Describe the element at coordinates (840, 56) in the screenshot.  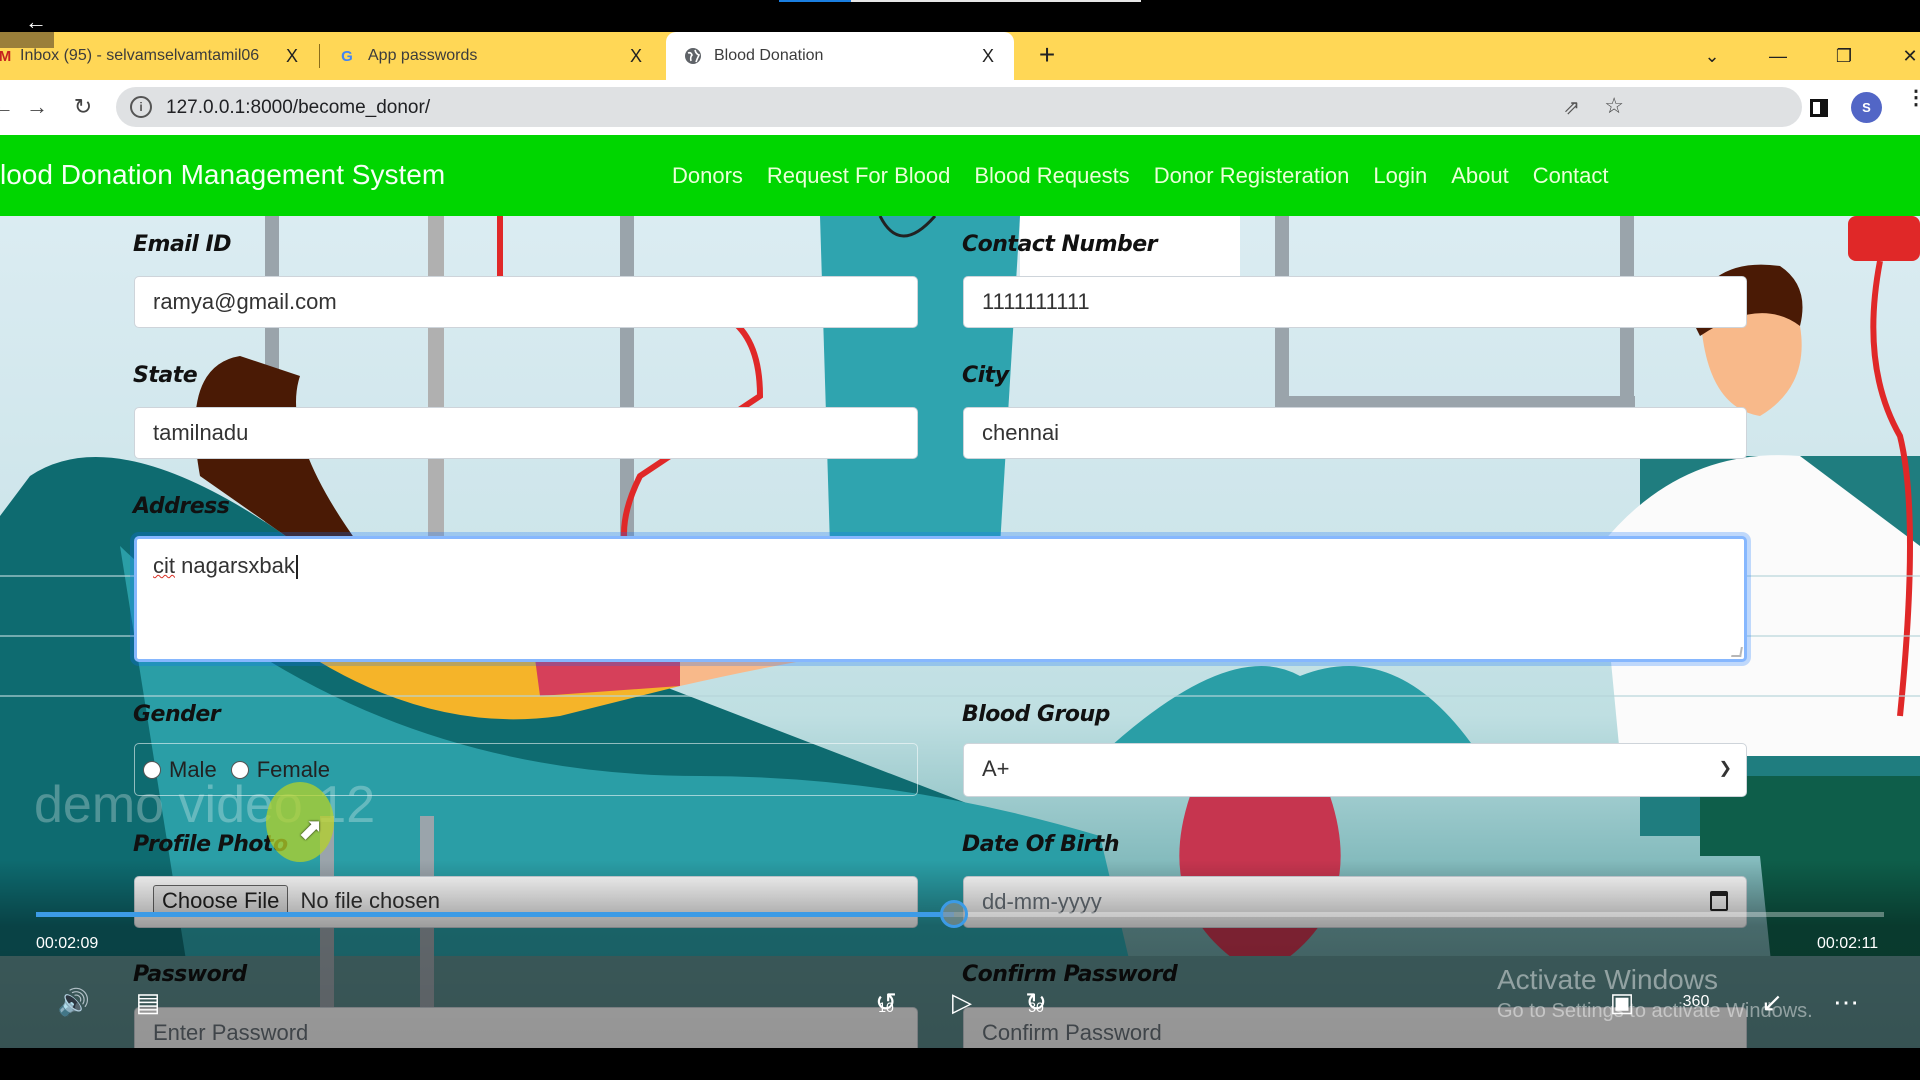
I see `tab-blood-donation: Blood Donation X` at that location.